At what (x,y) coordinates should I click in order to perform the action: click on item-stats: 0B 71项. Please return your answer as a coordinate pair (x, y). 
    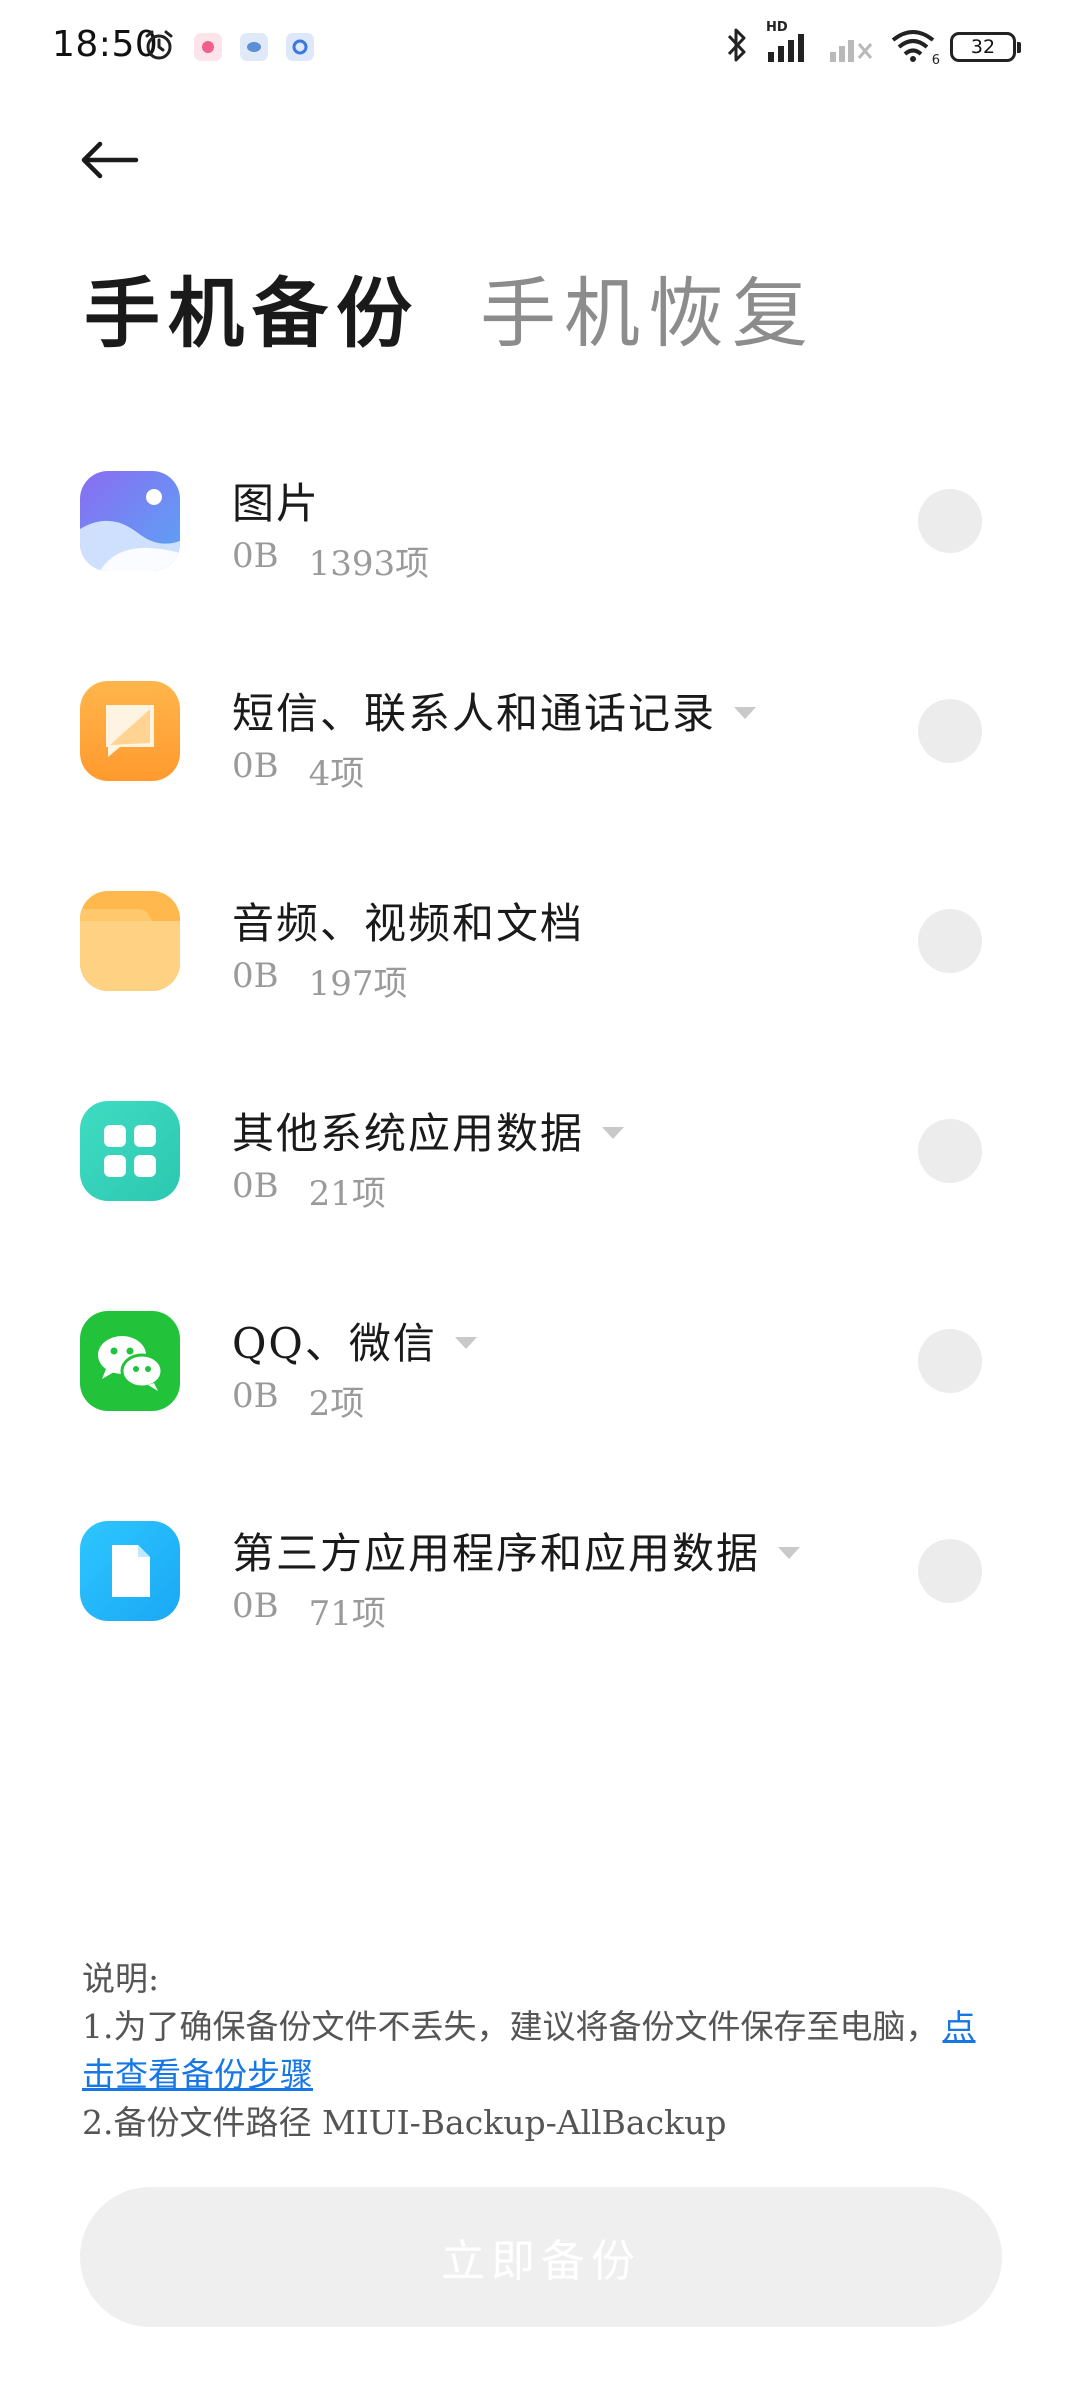
    Looking at the image, I should click on (309, 1610).